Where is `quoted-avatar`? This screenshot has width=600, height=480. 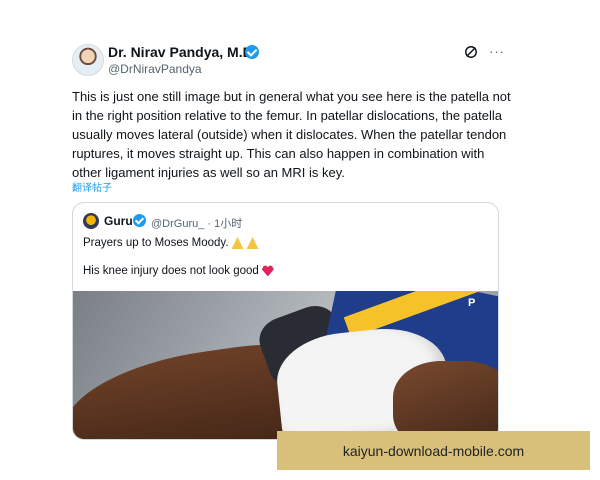 quoted-avatar is located at coordinates (91, 221).